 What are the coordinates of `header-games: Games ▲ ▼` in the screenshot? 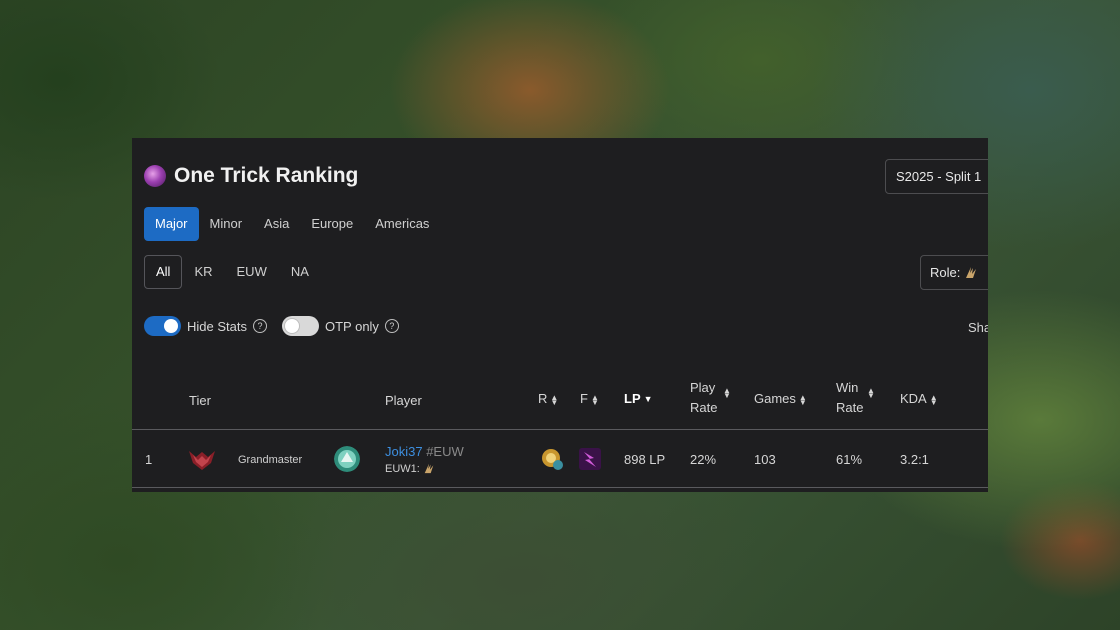 It's located at (780, 399).